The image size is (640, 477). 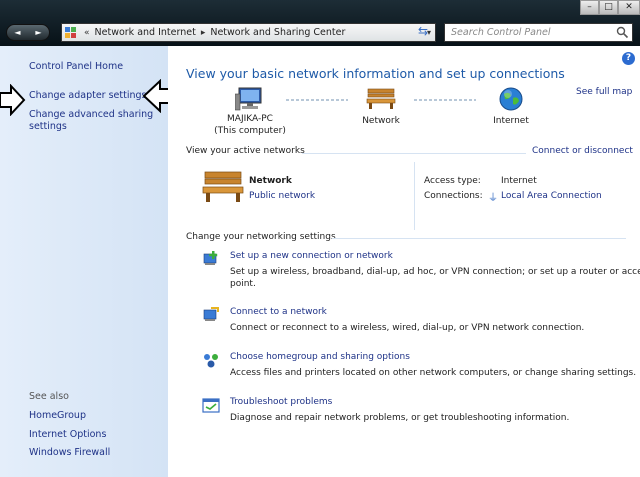 I want to click on nav-buttons: ◄ ►, so click(x=28, y=32).